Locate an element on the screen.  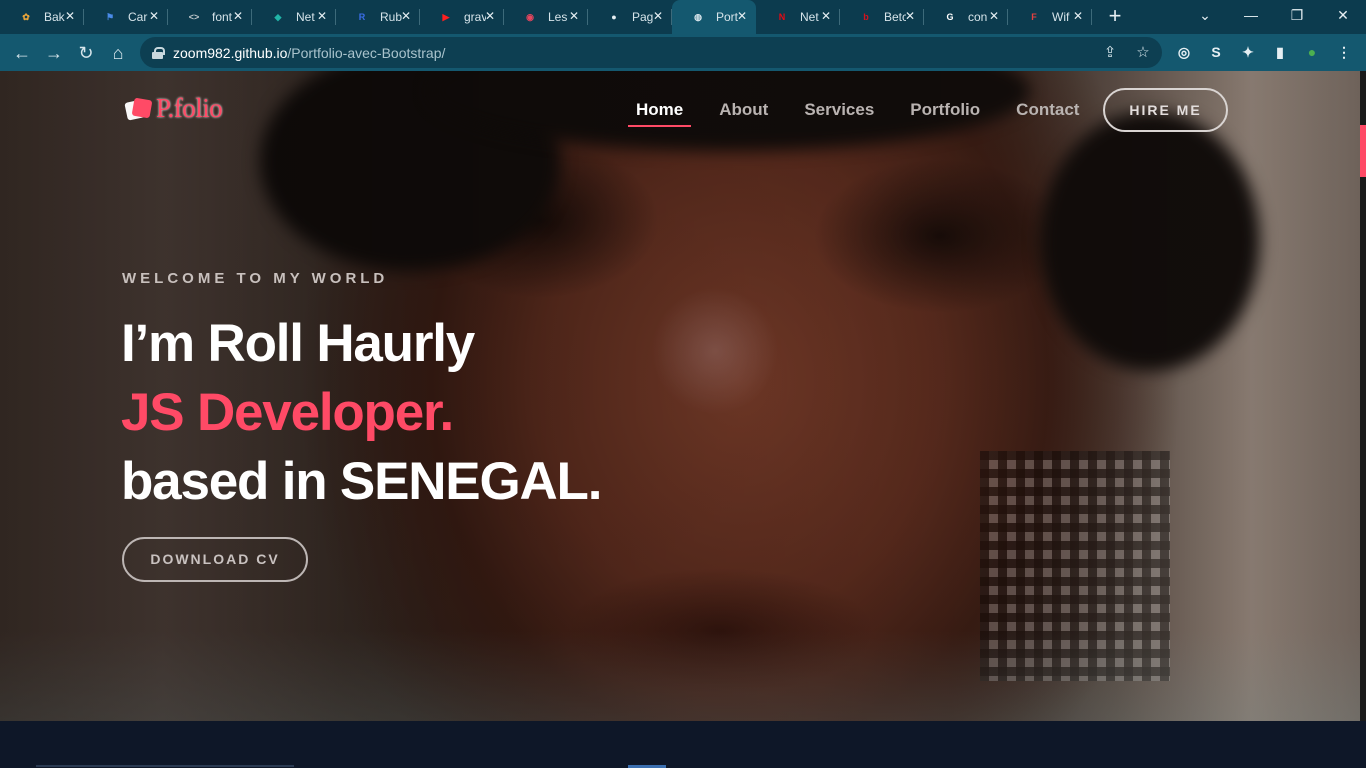
nav-link-home: Home is located at coordinates (659, 111).